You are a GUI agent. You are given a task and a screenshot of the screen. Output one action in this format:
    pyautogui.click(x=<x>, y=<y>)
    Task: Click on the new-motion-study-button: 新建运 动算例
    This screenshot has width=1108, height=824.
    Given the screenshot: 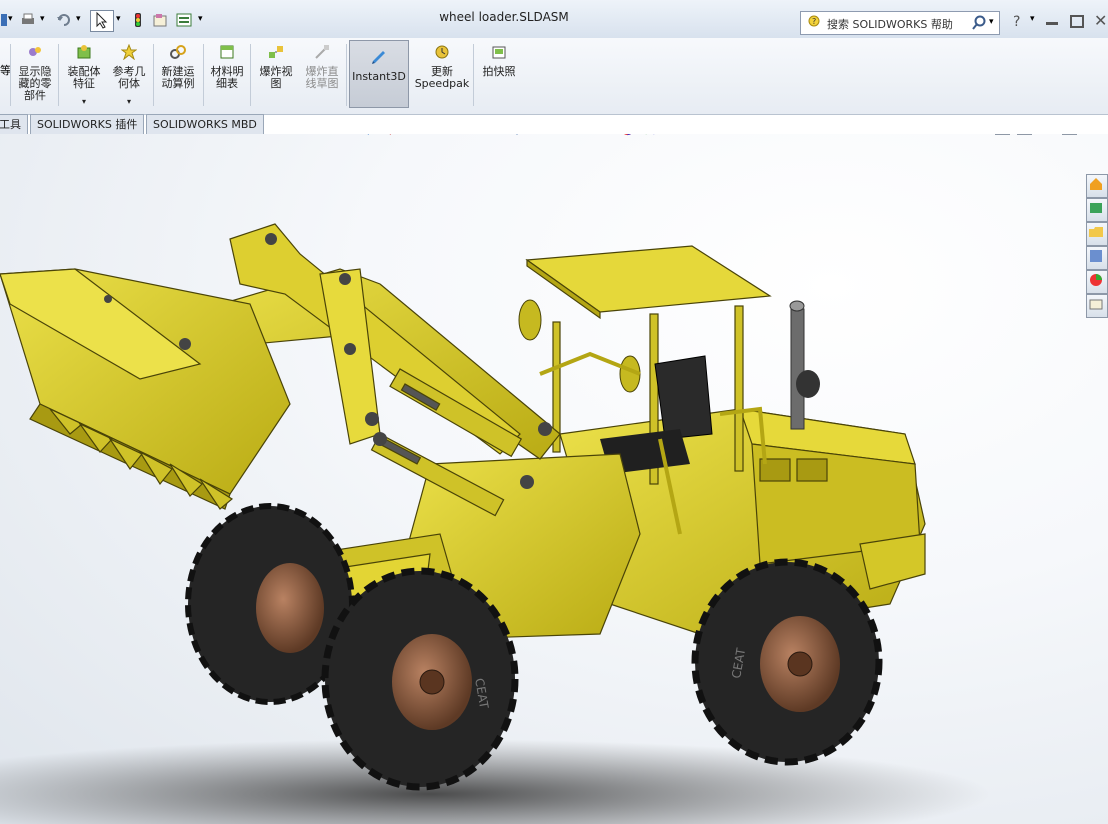 What is the action you would take?
    pyautogui.click(x=178, y=67)
    